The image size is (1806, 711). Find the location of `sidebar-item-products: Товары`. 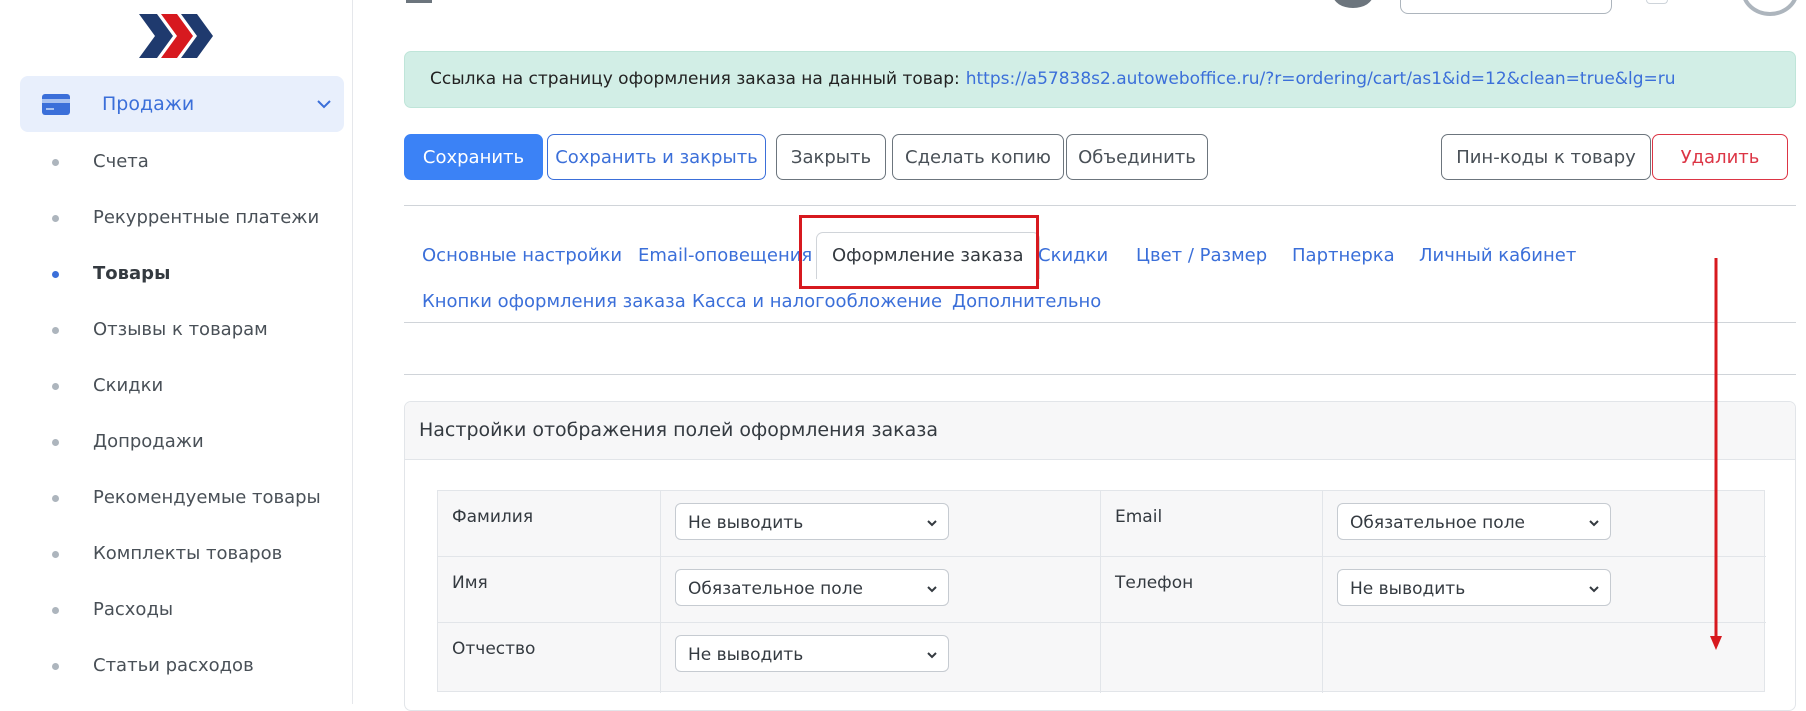

sidebar-item-products: Товары is located at coordinates (175, 274).